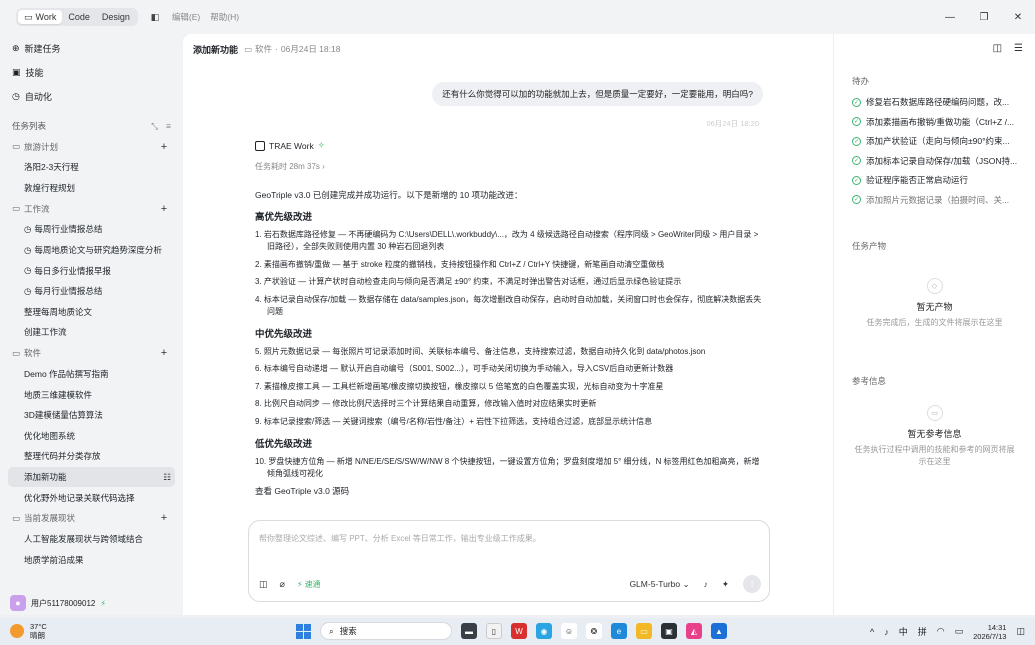 The height and width of the screenshot is (645, 1035). I want to click on task-view-icon: ▬, so click(469, 631).